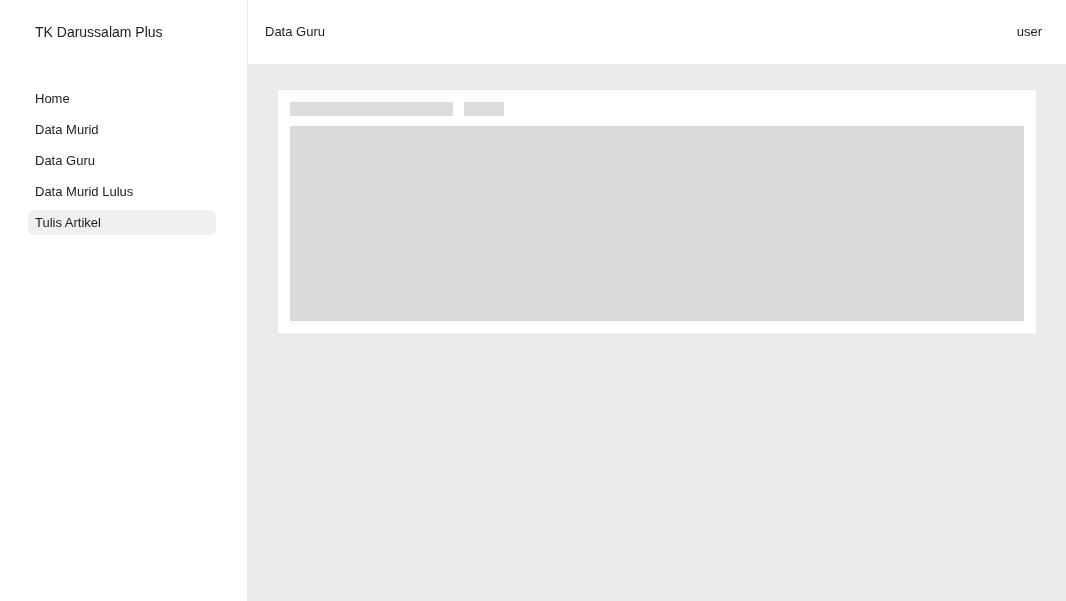 Image resolution: width=1066 pixels, height=601 pixels. Describe the element at coordinates (484, 109) in the screenshot. I see `skeleton-bar` at that location.